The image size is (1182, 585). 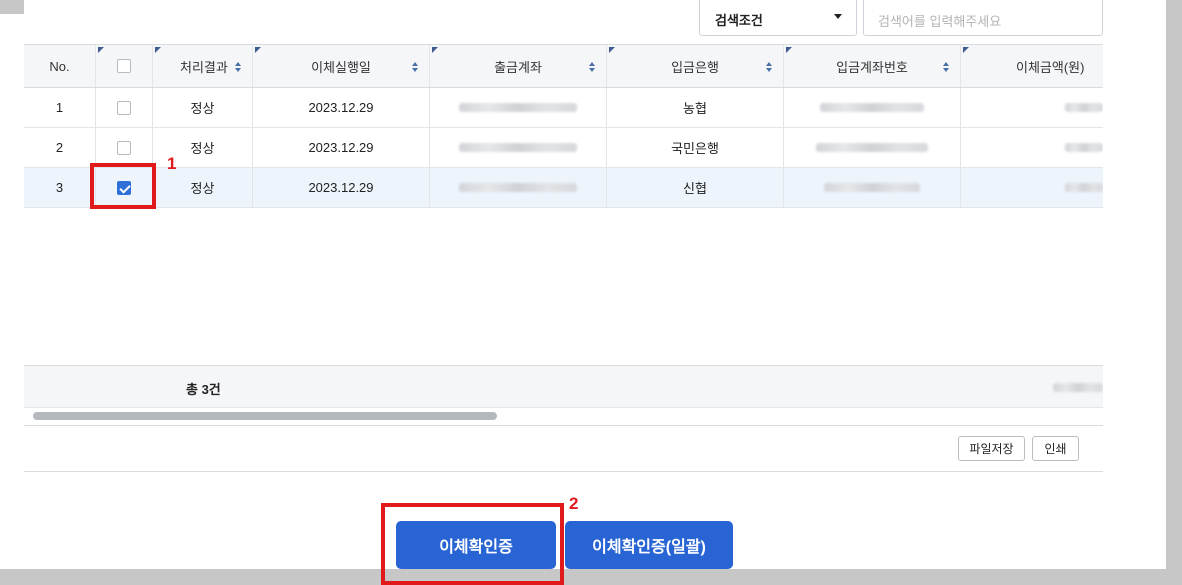 What do you see at coordinates (265, 416) in the screenshot?
I see `scrollbar-thumb` at bounding box center [265, 416].